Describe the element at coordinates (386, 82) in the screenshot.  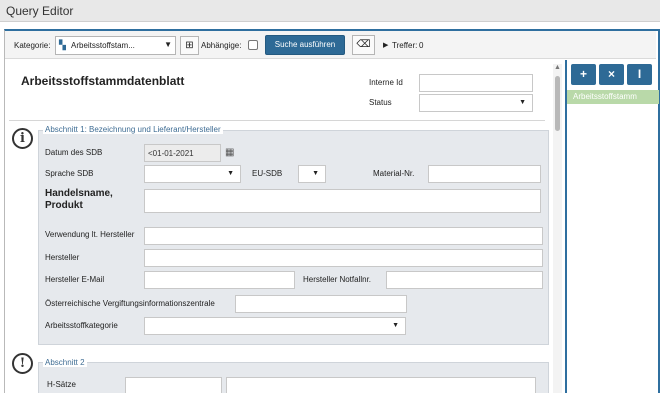
I see `interne-id-label: Interne Id` at that location.